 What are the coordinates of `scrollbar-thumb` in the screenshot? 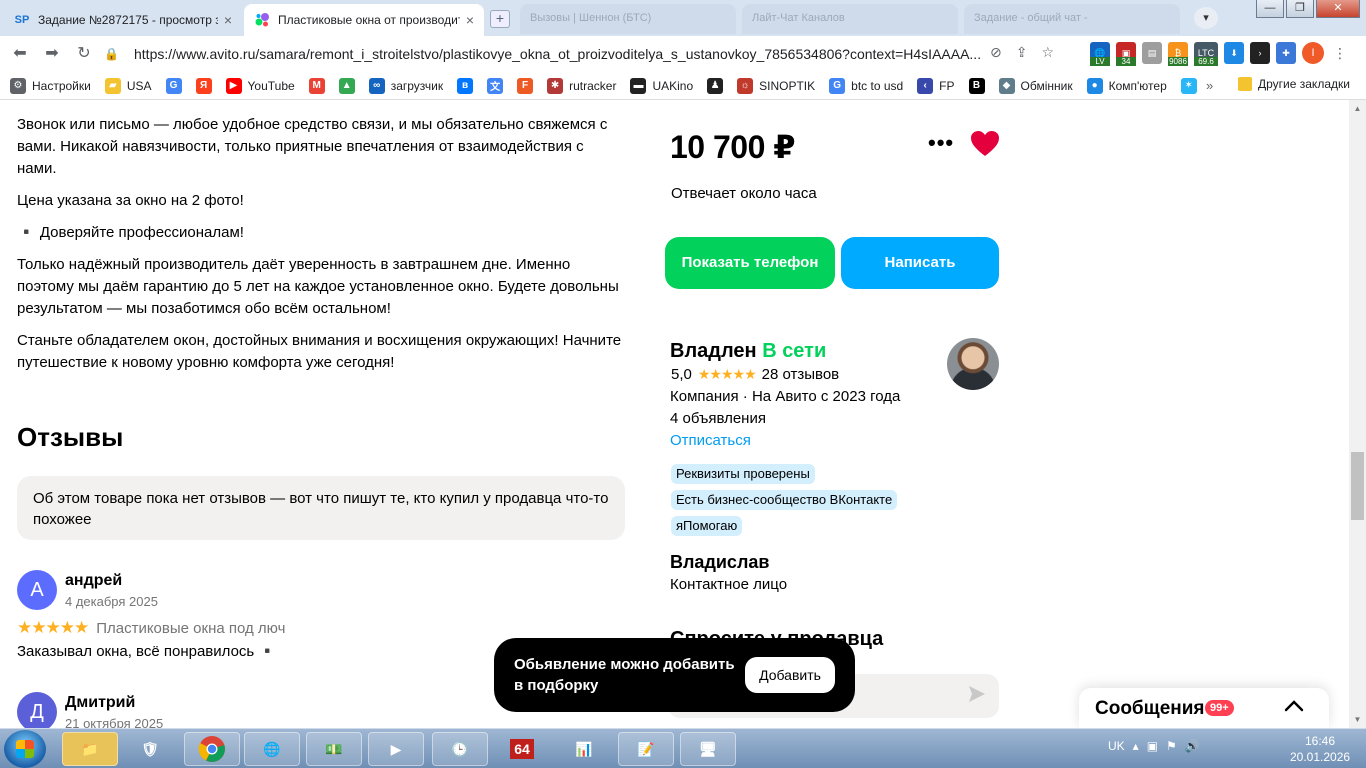 It's located at (1357, 486).